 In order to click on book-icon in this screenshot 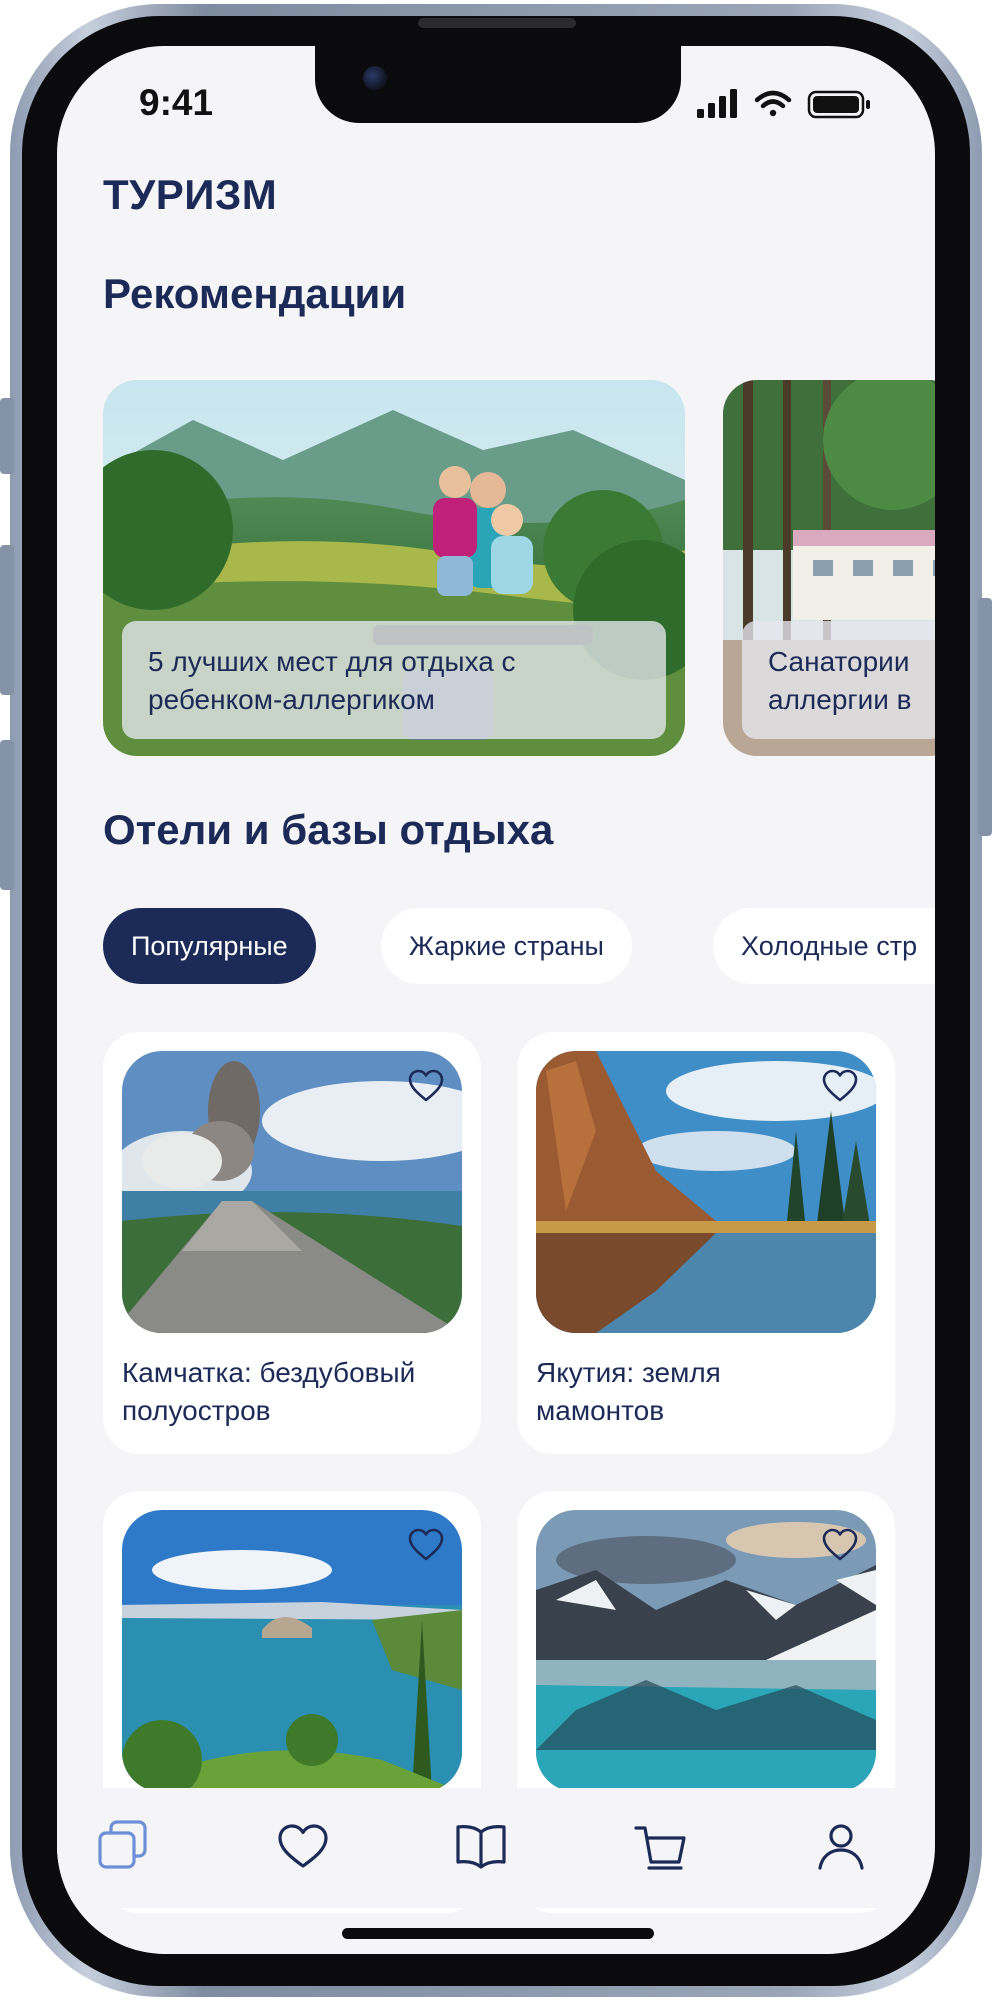, I will do `click(481, 1846)`.